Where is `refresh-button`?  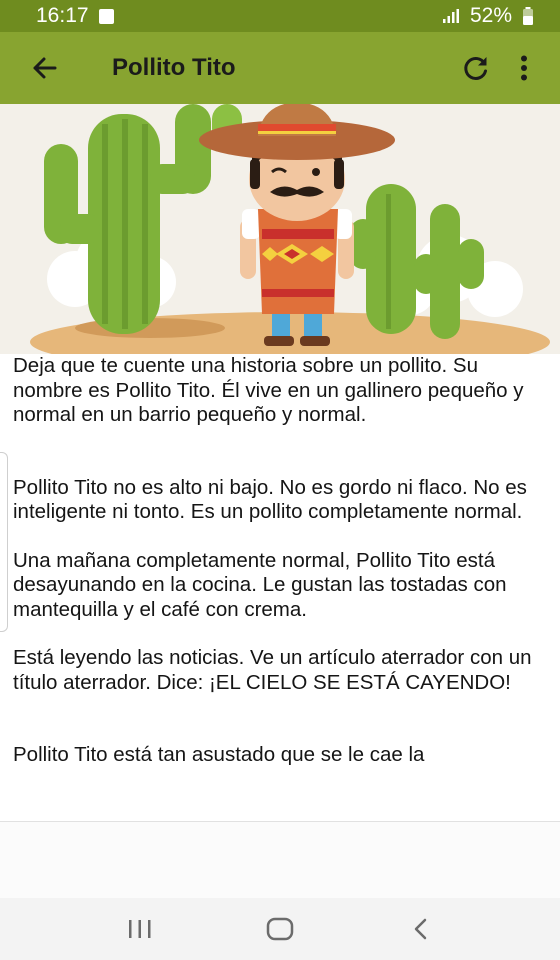 refresh-button is located at coordinates (476, 68).